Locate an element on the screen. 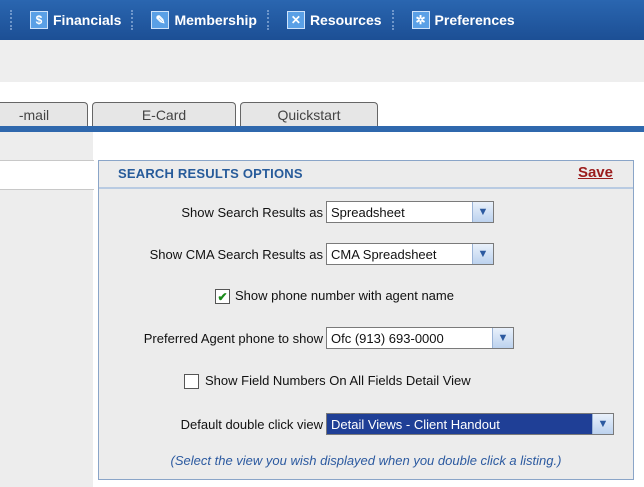  field-numbers-checkbox is located at coordinates (191, 381).